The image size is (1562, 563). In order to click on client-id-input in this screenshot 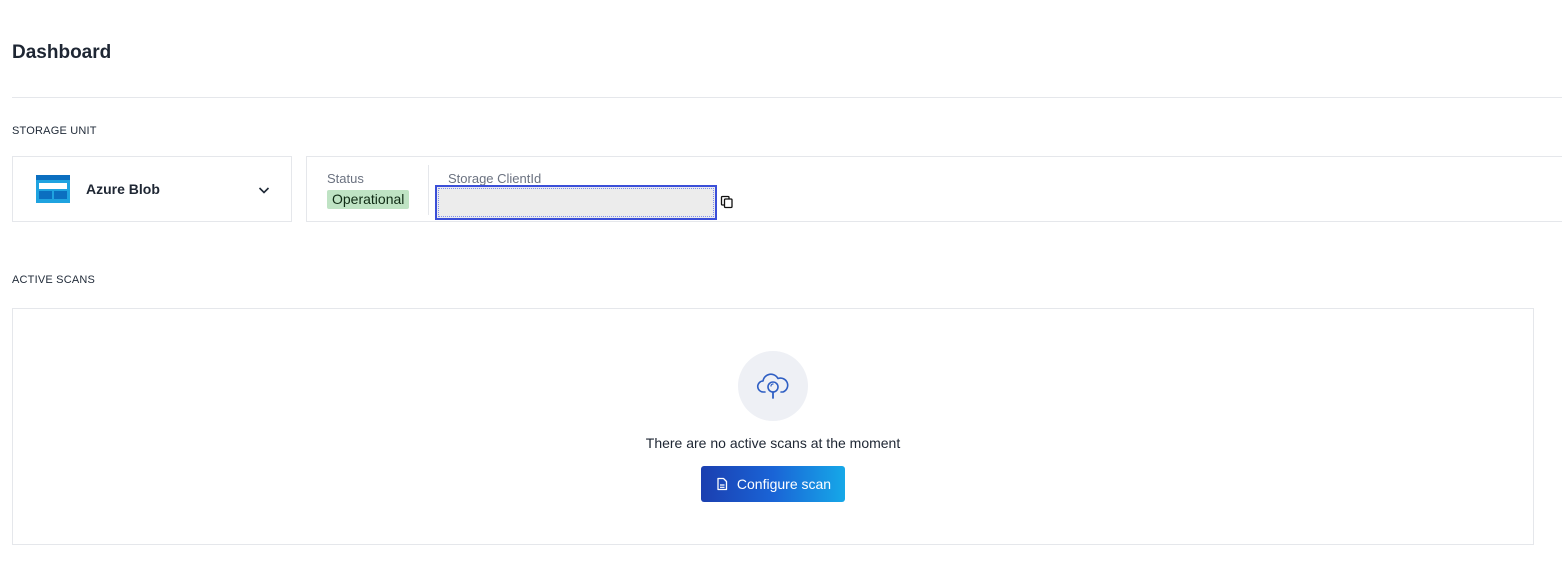, I will do `click(576, 202)`.